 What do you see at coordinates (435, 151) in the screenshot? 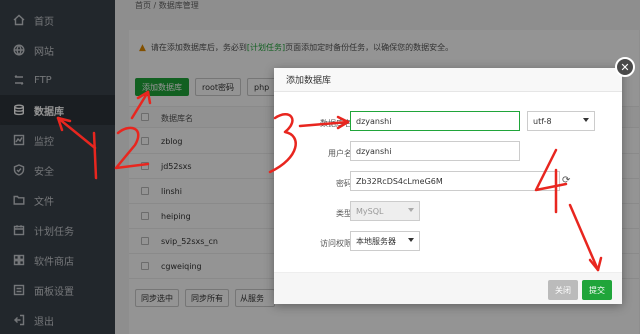
I see `username-input: dzyanshi` at bounding box center [435, 151].